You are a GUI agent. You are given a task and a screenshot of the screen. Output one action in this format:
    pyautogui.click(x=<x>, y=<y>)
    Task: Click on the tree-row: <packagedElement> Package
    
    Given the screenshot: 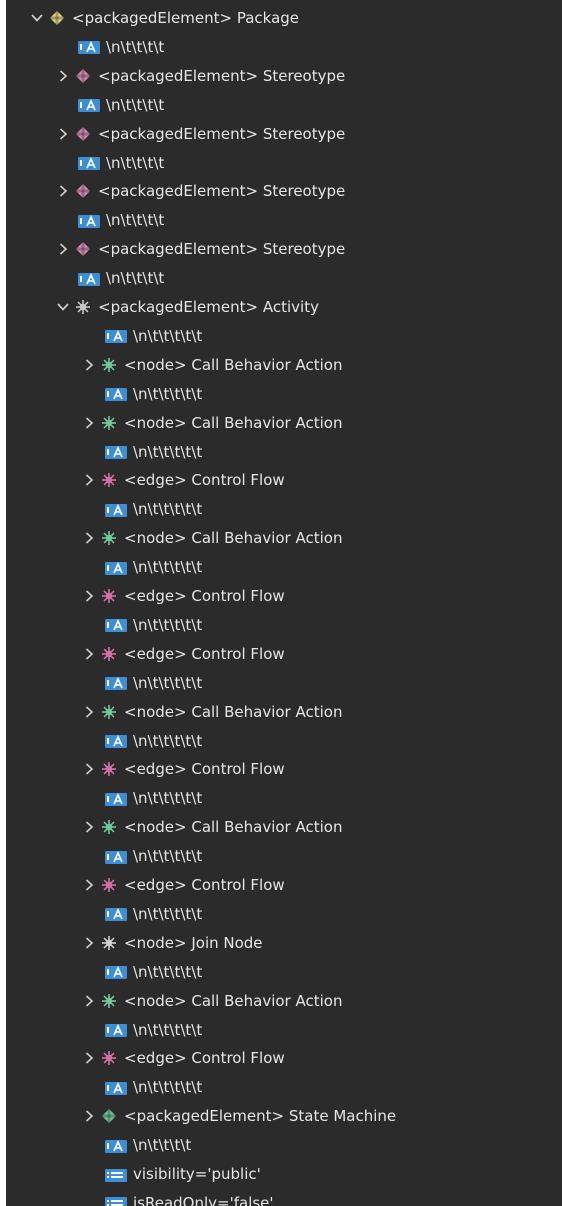 What is the action you would take?
    pyautogui.click(x=164, y=18)
    